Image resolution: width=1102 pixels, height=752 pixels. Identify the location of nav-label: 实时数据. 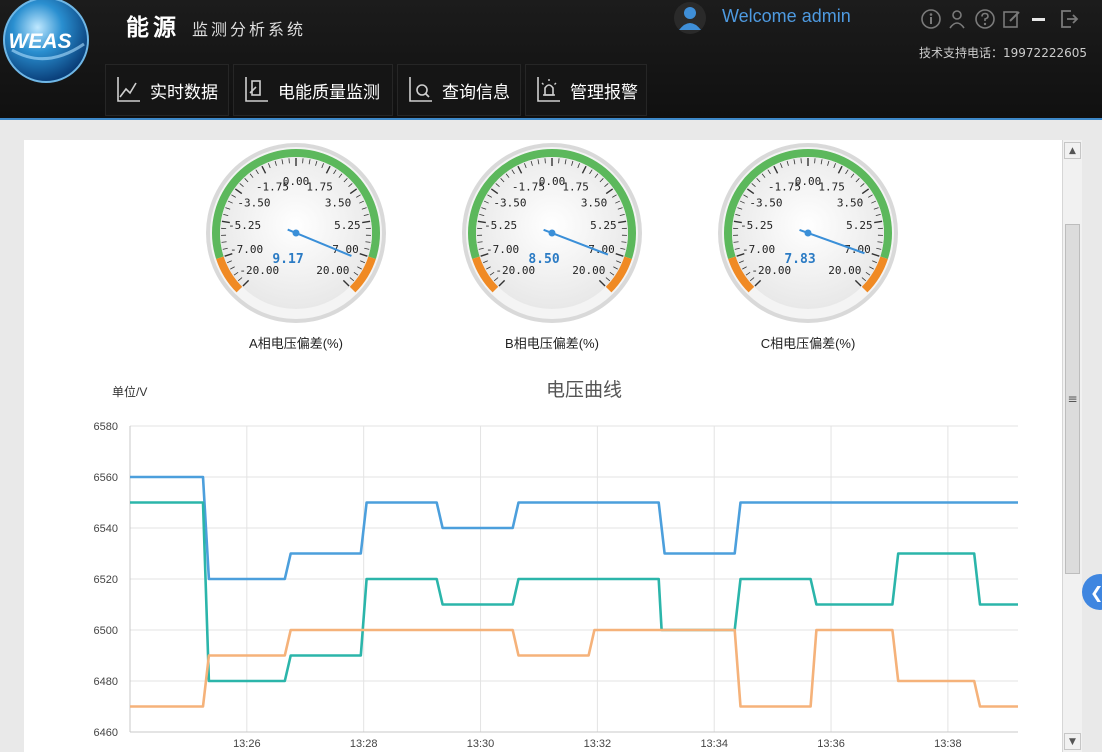
(184, 92).